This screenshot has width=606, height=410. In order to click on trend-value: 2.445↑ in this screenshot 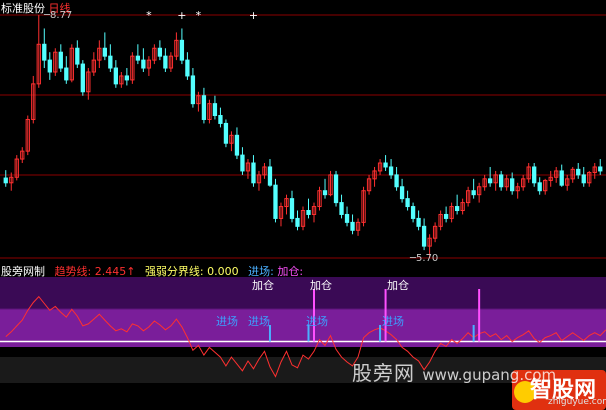, I will do `click(115, 271)`.